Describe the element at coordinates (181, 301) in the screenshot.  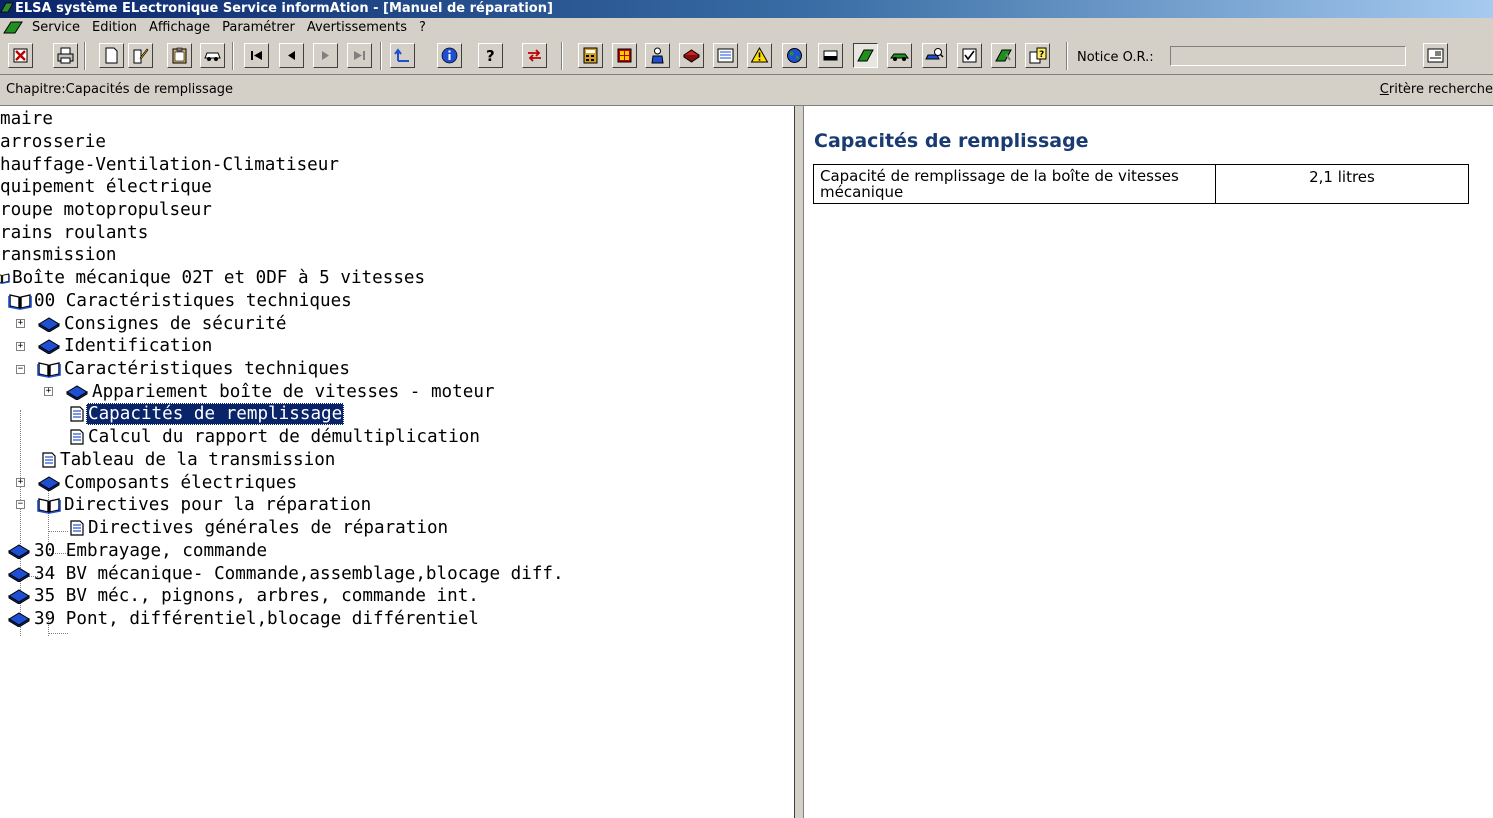
I see `tree-item-caracteristiques-00: 00 Caractéristiques techniques` at that location.